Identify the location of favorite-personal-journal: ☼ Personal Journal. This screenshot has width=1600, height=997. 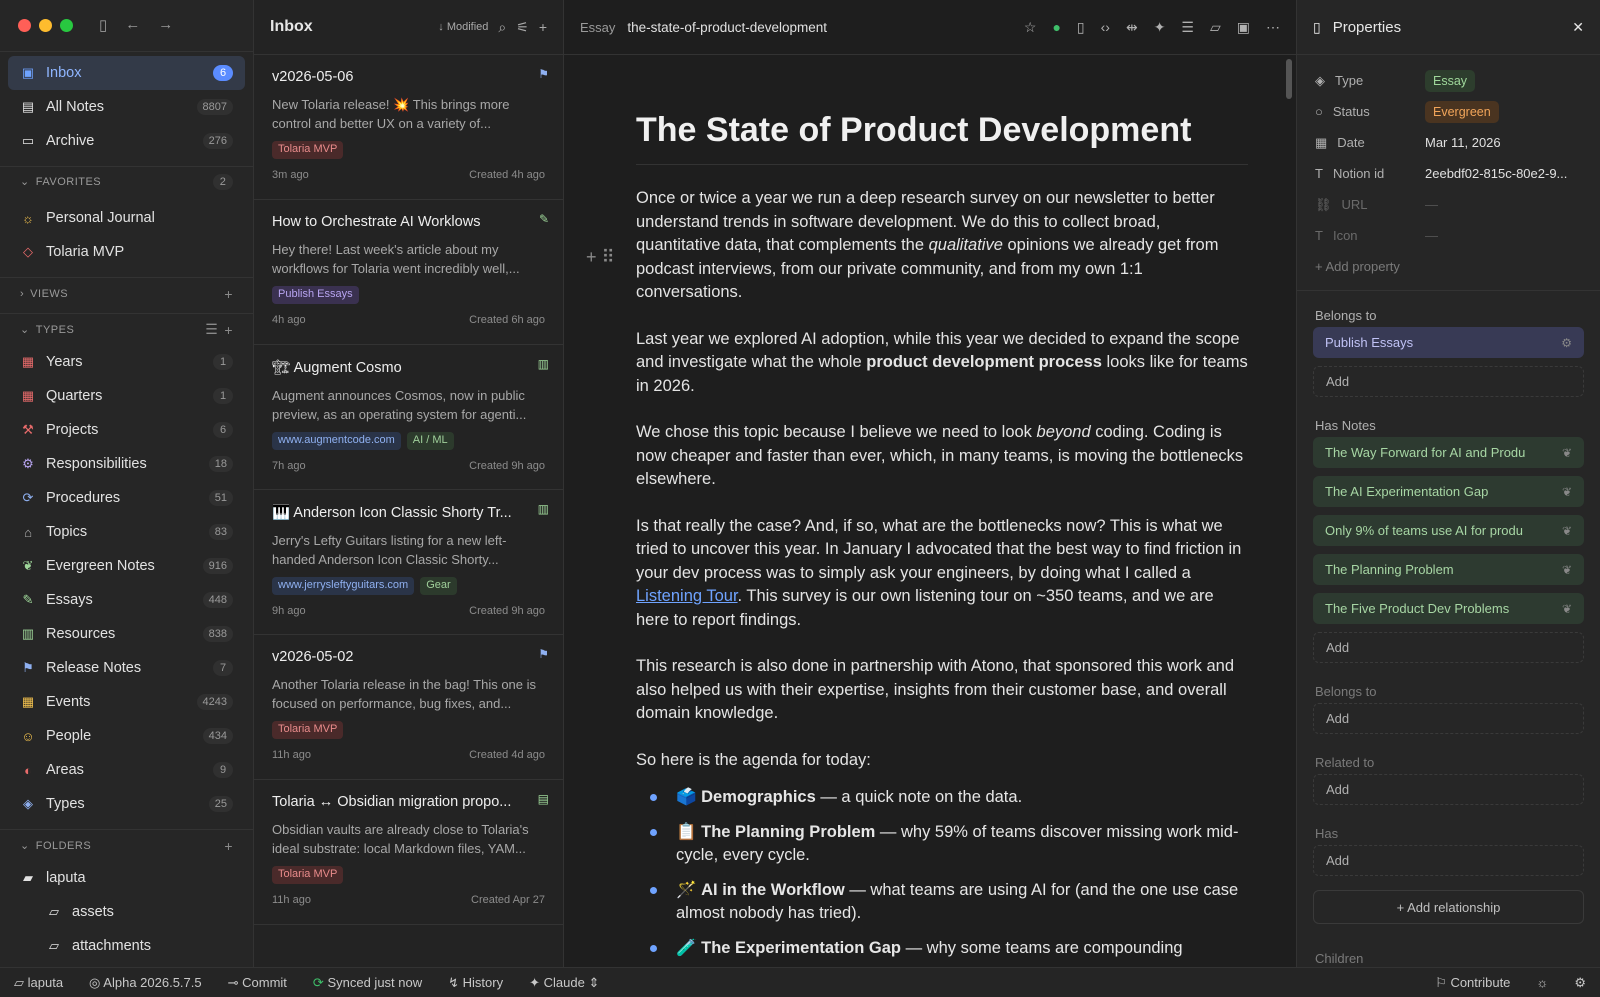
(126, 218).